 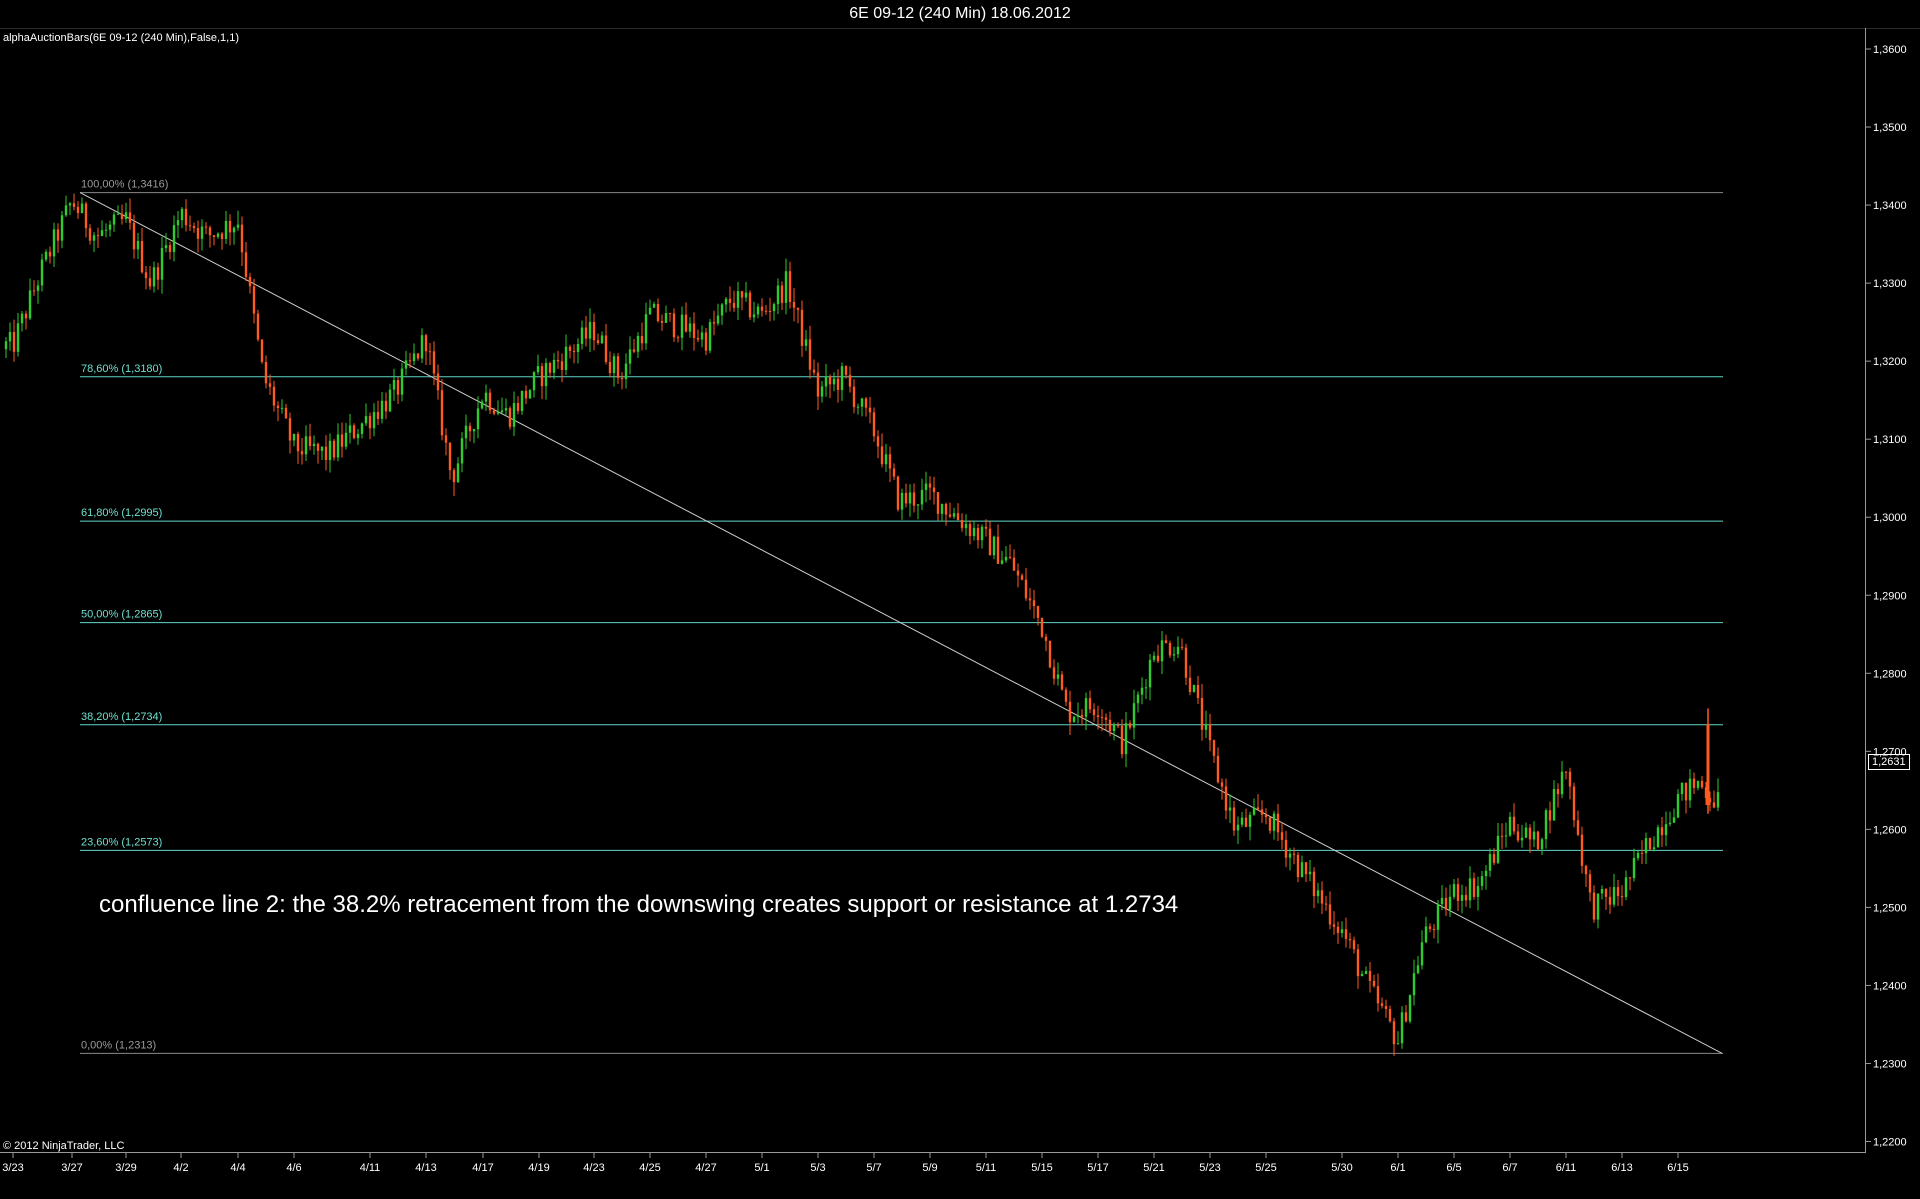 What do you see at coordinates (1209, 1168) in the screenshot?
I see `x-tick-label: 5/23` at bounding box center [1209, 1168].